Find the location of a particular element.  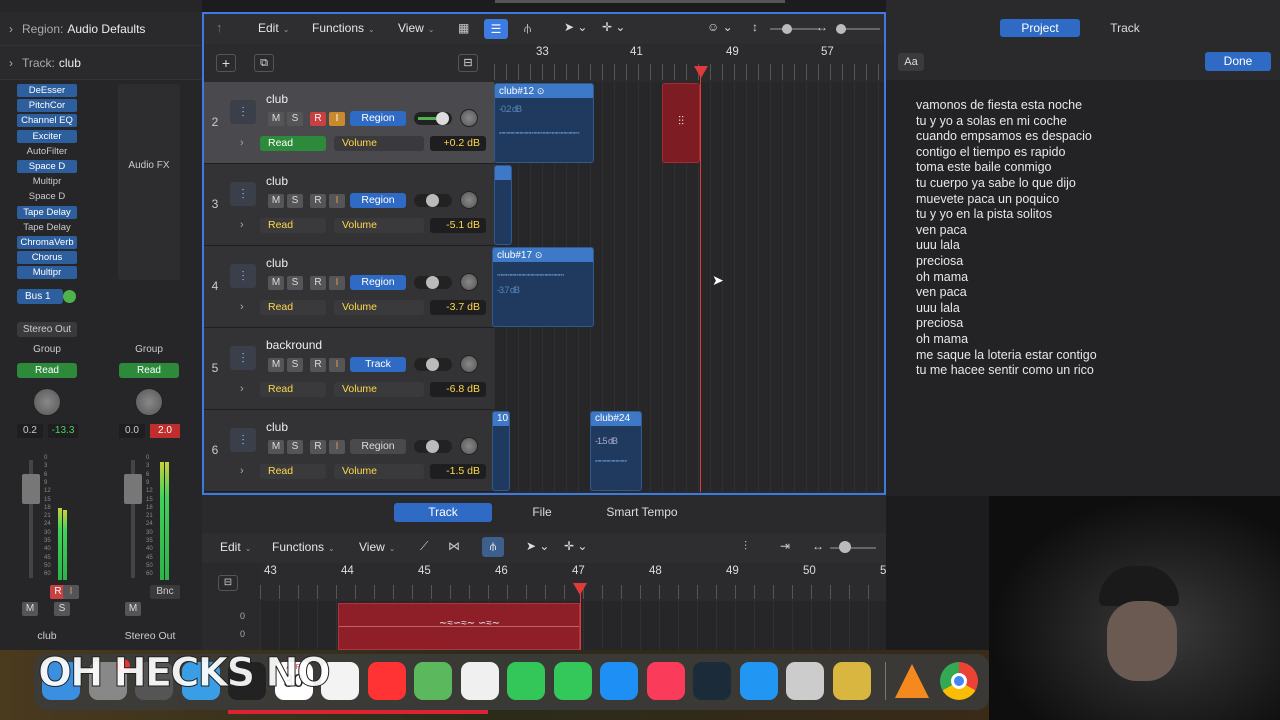

duplicate-track-icon: ⧉ is located at coordinates (264, 63).